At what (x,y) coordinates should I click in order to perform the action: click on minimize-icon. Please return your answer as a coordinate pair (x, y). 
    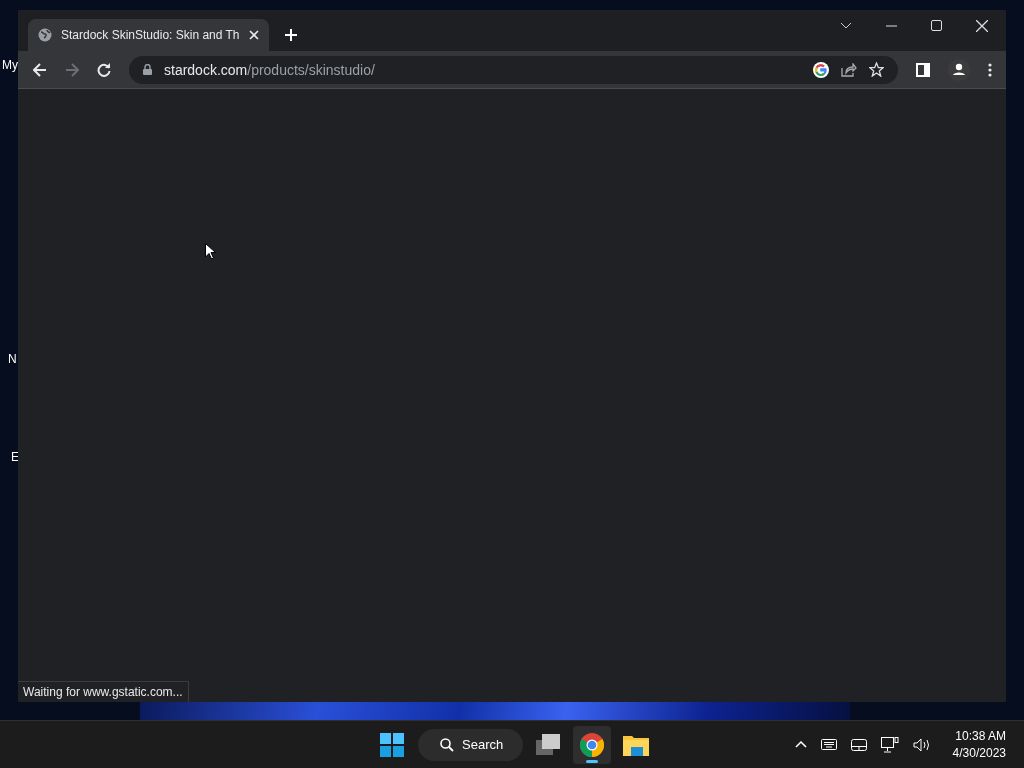
    Looking at the image, I should click on (891, 25).